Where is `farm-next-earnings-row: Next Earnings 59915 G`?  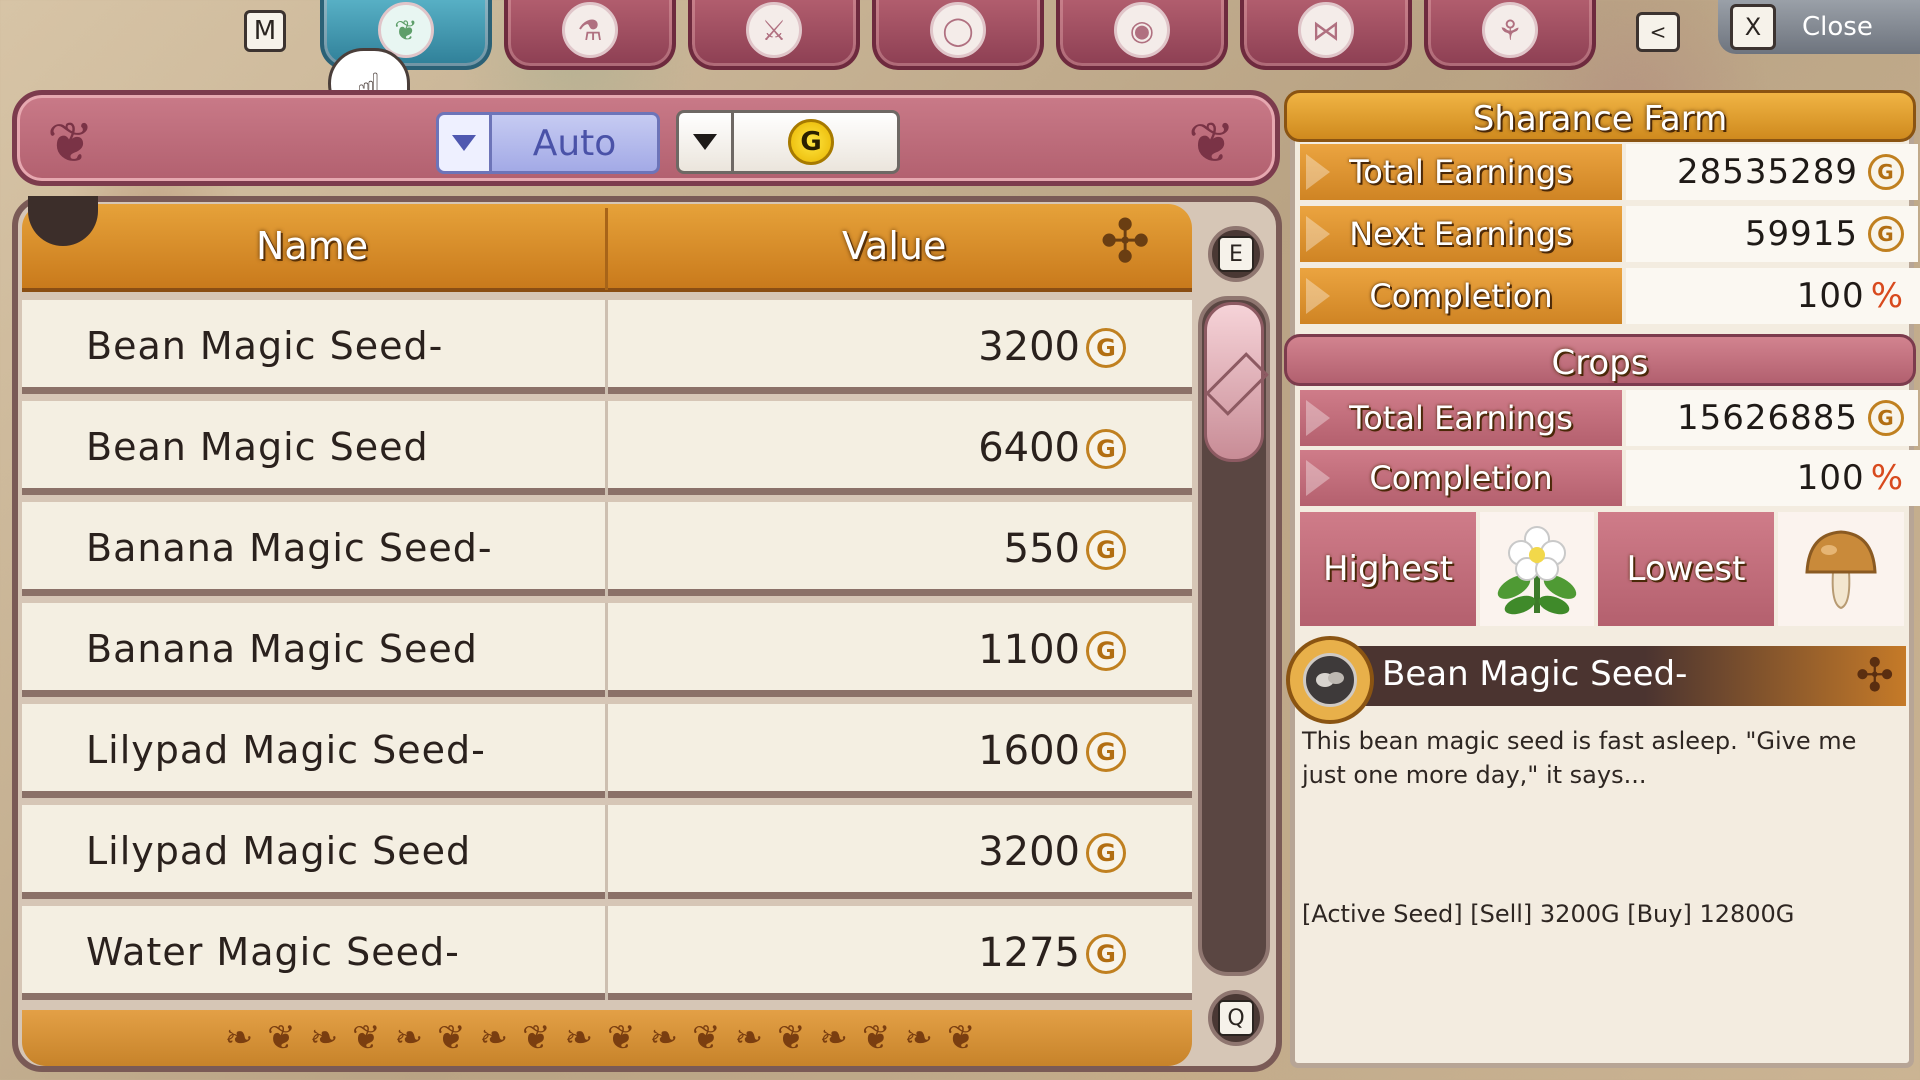
farm-next-earnings-row: Next Earnings 59915 G is located at coordinates (1609, 234).